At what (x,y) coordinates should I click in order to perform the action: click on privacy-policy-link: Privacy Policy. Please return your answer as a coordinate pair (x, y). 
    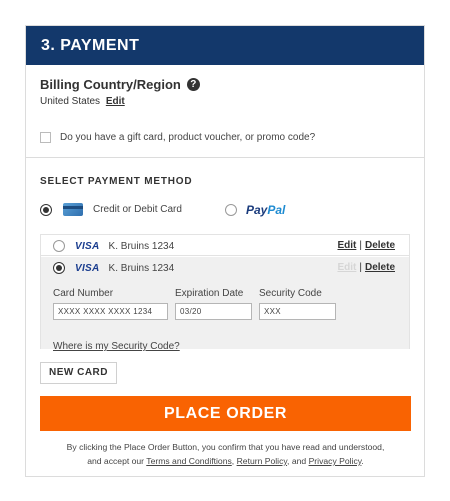
    Looking at the image, I should click on (335, 461).